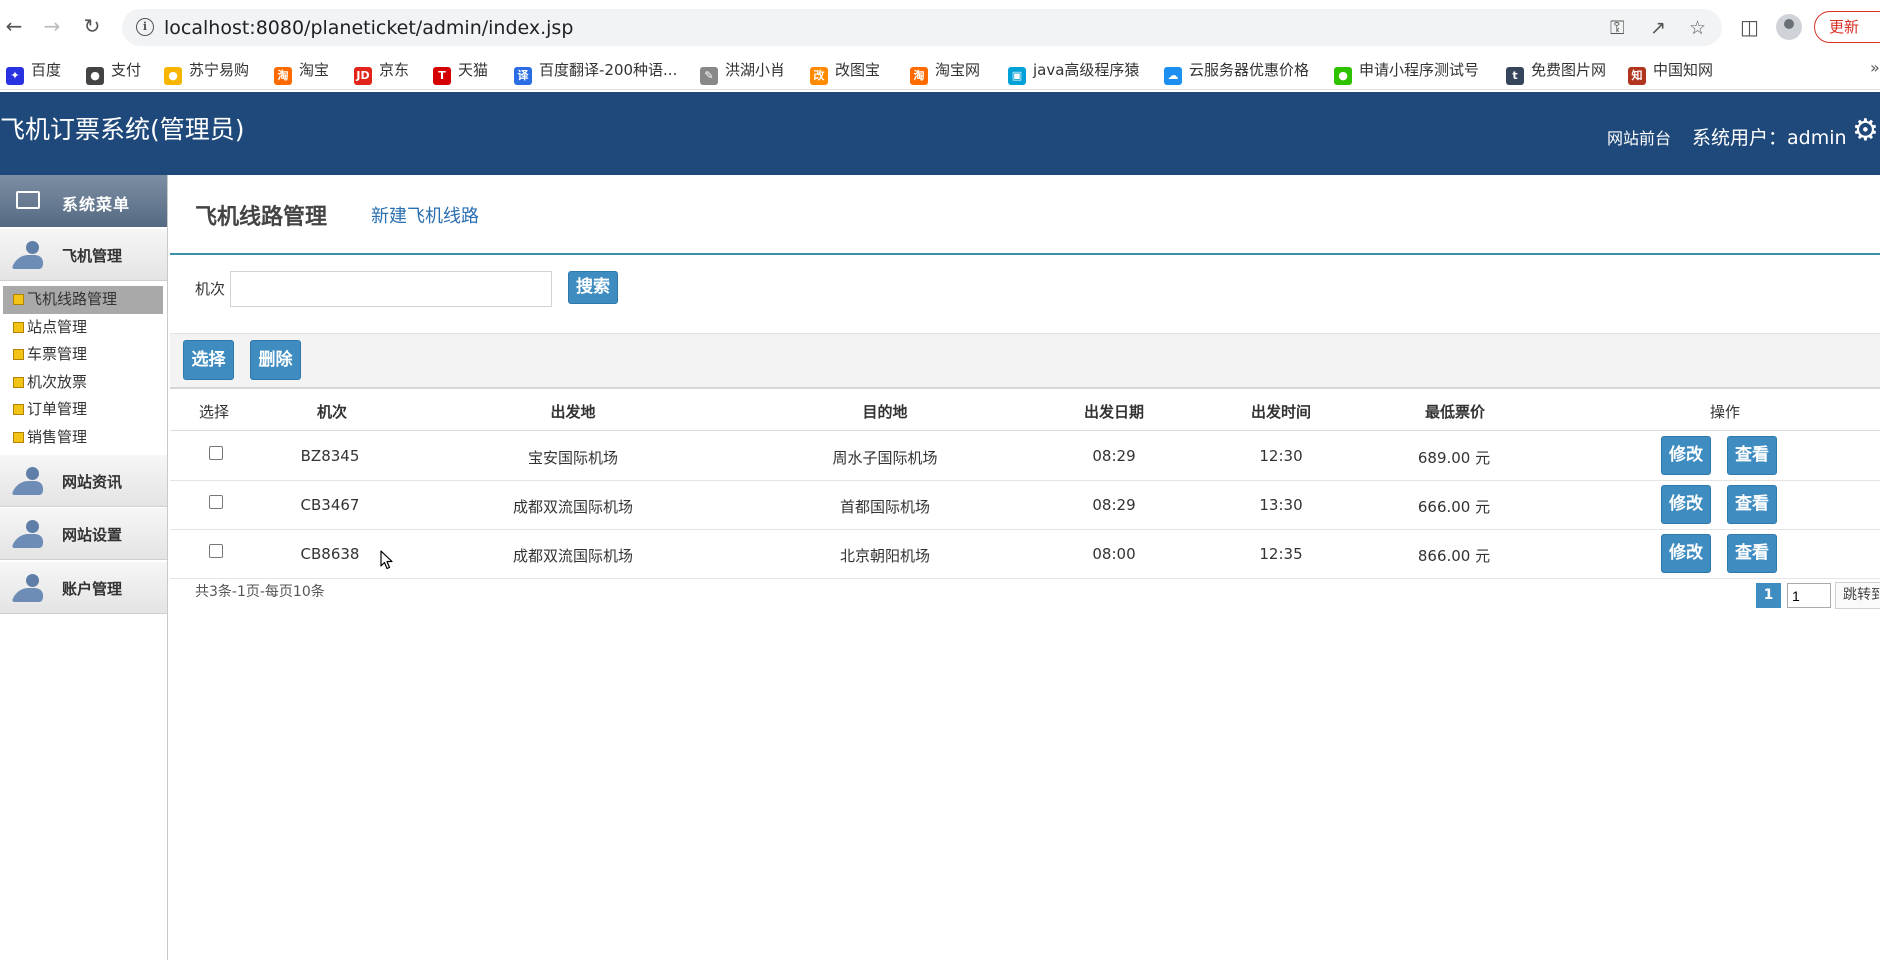 This screenshot has width=1880, height=960. What do you see at coordinates (83, 410) in the screenshot?
I see `sidebar-item-order-management: 订单管理` at bounding box center [83, 410].